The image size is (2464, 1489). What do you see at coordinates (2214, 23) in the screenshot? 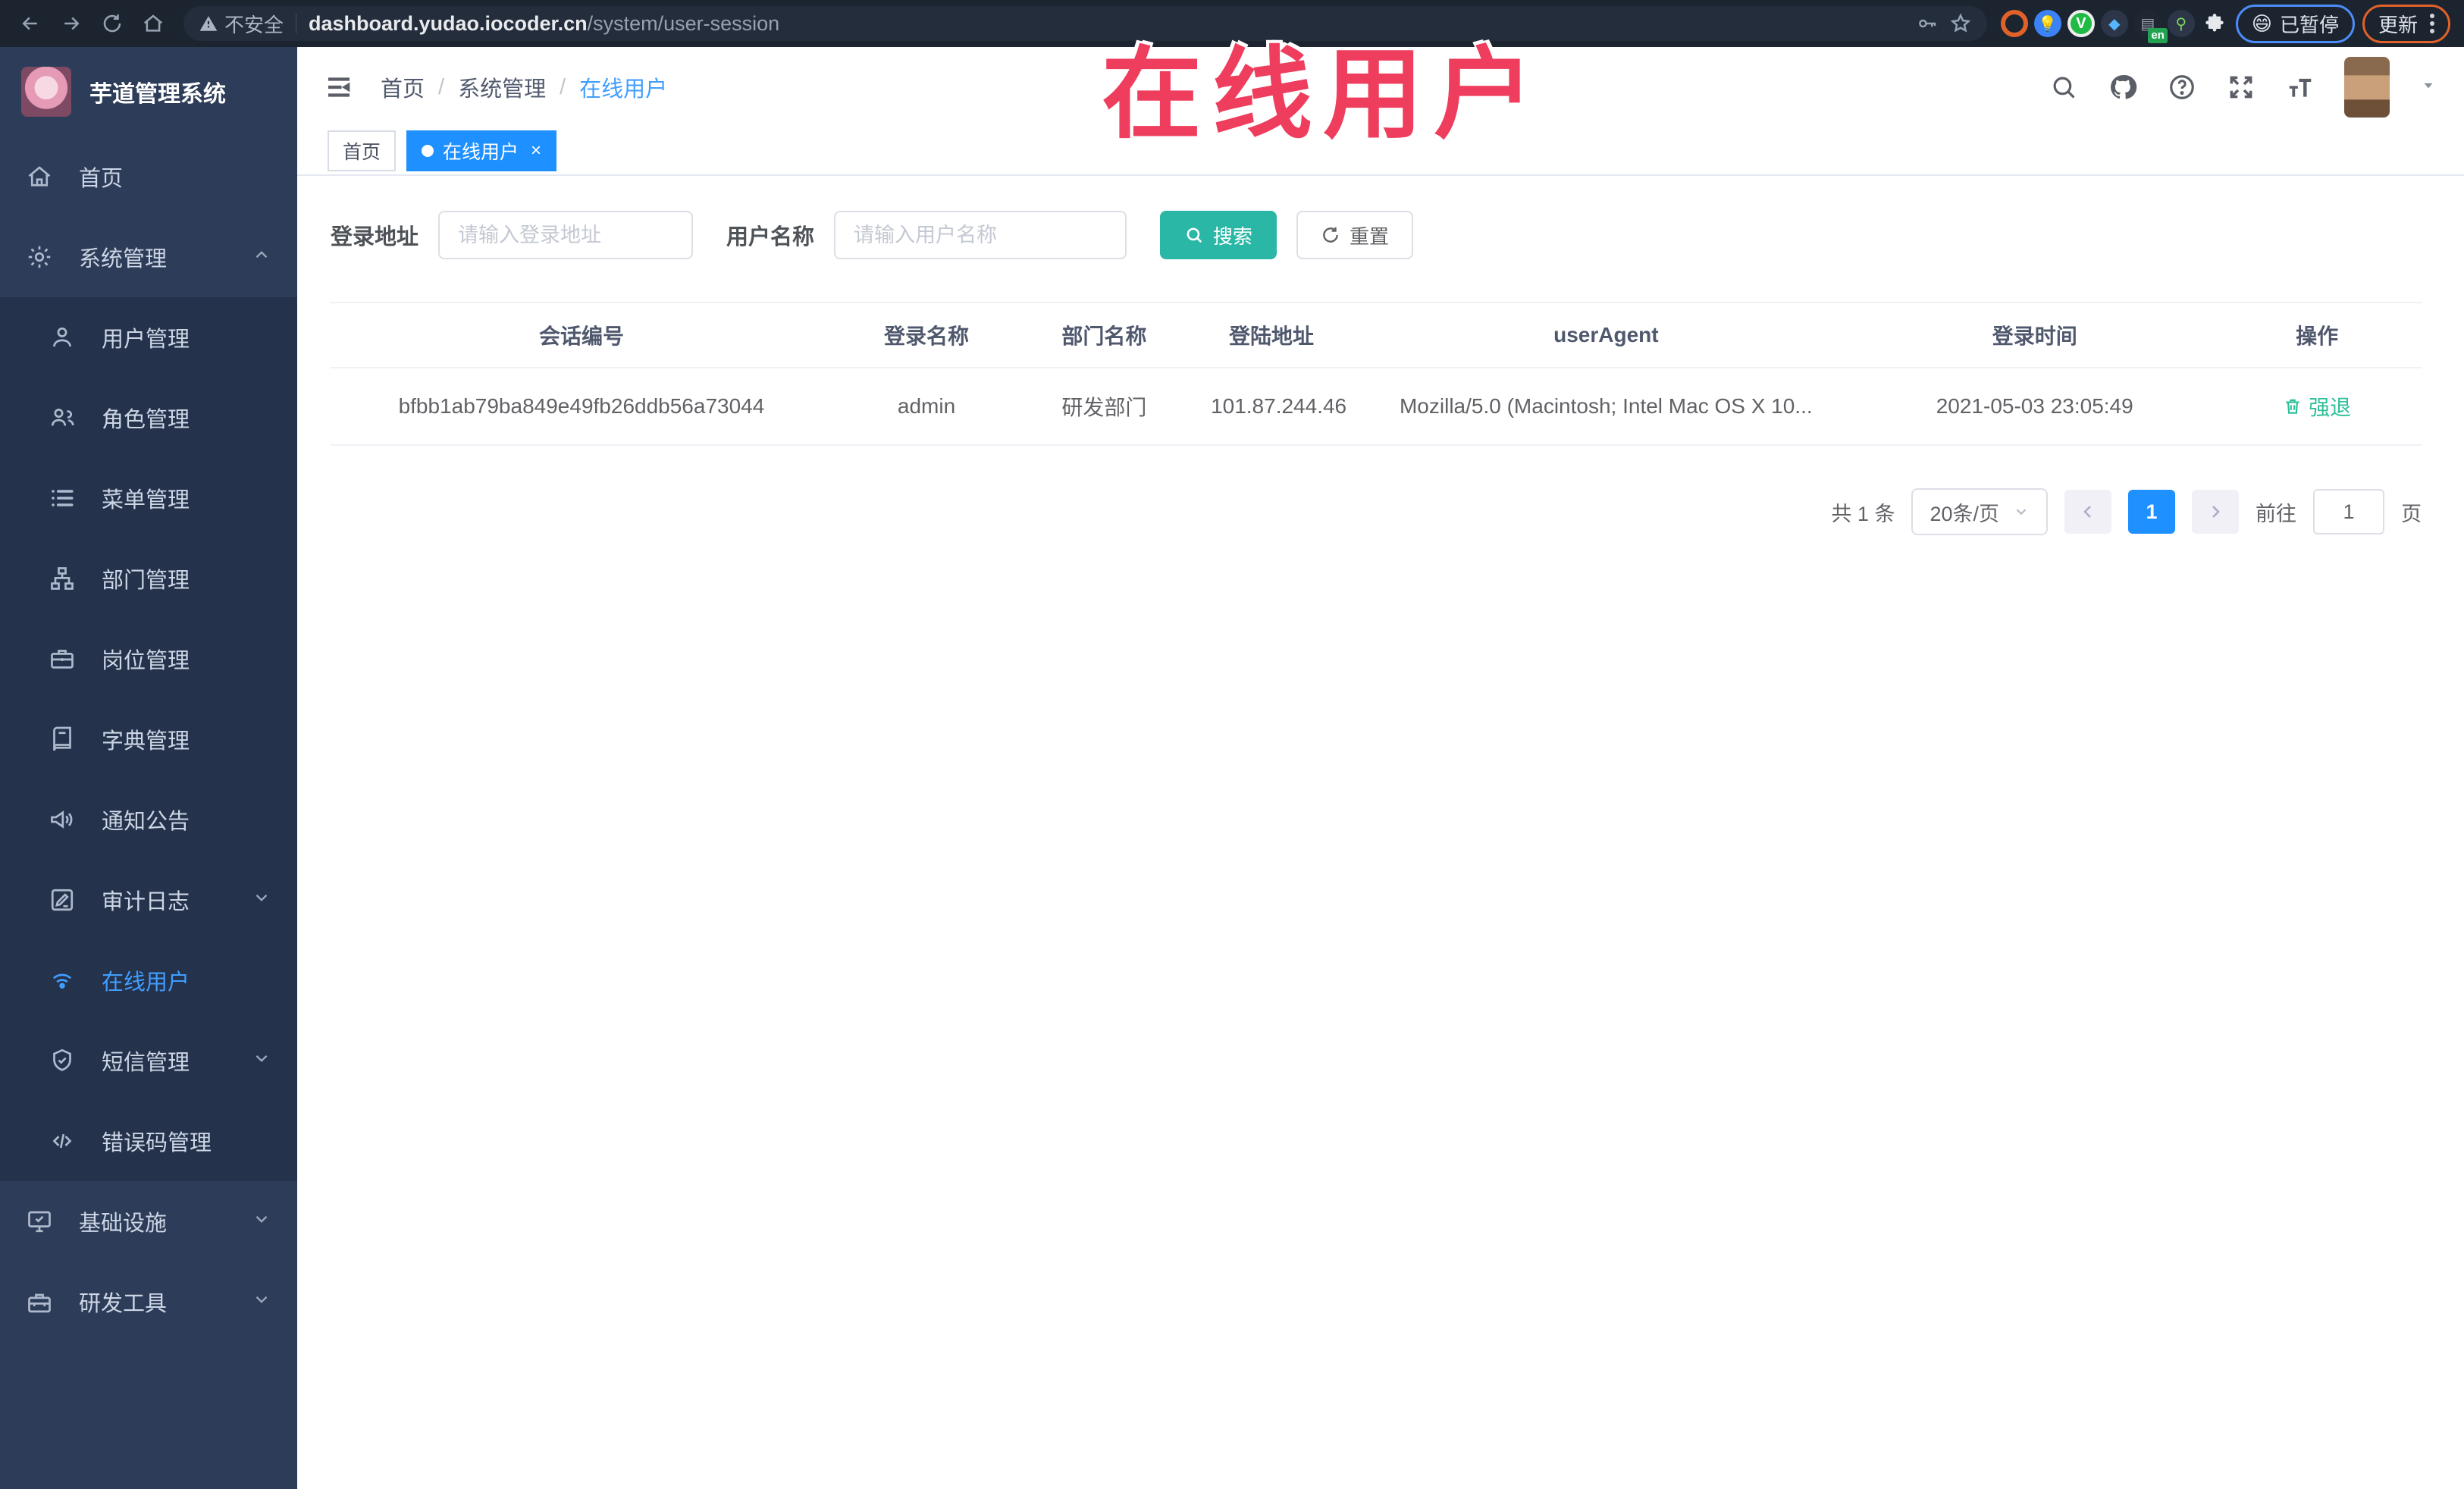
I see `extensions-puzzle-icon` at bounding box center [2214, 23].